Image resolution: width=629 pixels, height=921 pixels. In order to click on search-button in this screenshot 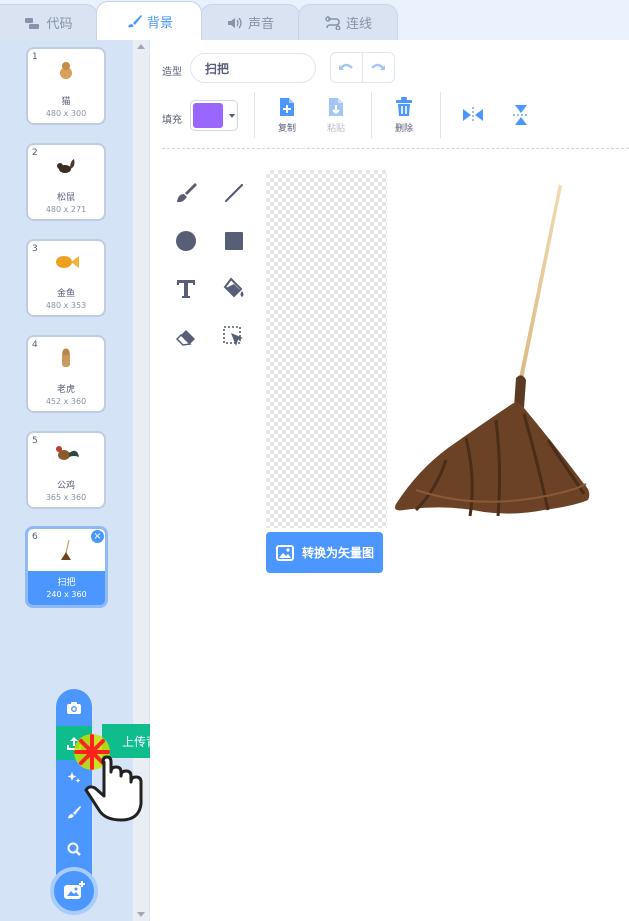, I will do `click(74, 849)`.